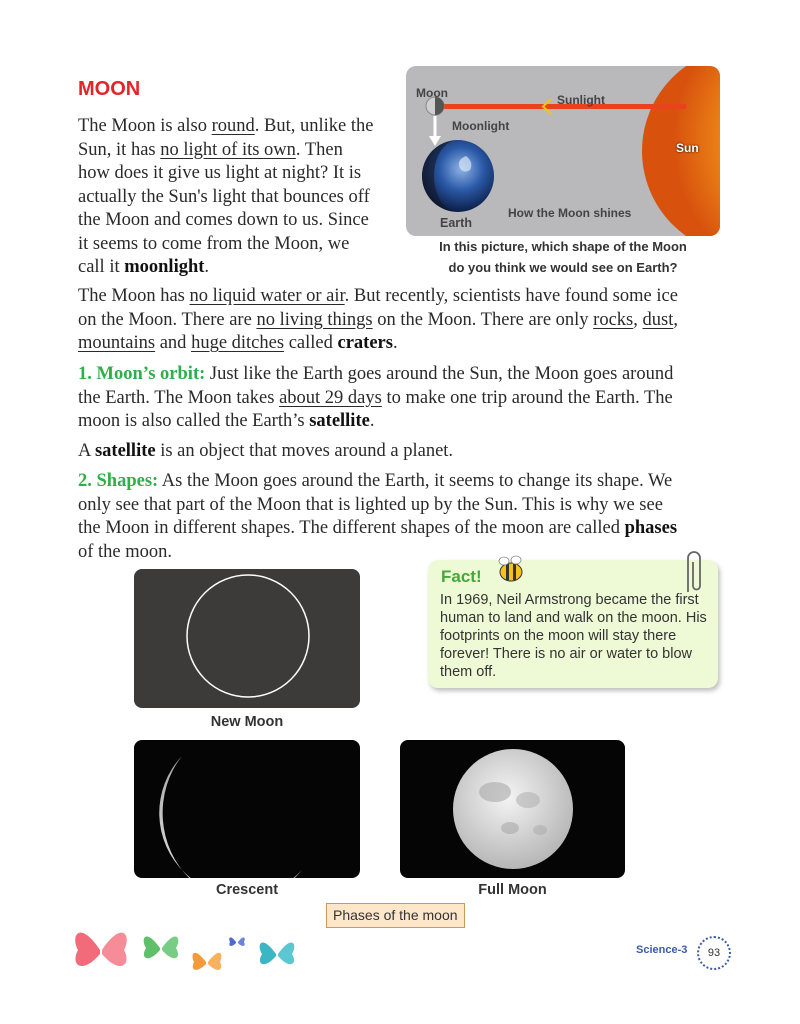 The height and width of the screenshot is (1024, 800). What do you see at coordinates (142, 374) in the screenshot?
I see `orbit-heading: 1. Moon’s orbit:` at bounding box center [142, 374].